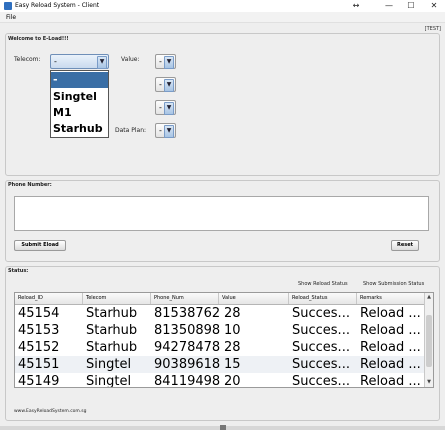 This screenshot has width=445, height=430. What do you see at coordinates (411, 6) in the screenshot?
I see `maximize-button: ☐` at bounding box center [411, 6].